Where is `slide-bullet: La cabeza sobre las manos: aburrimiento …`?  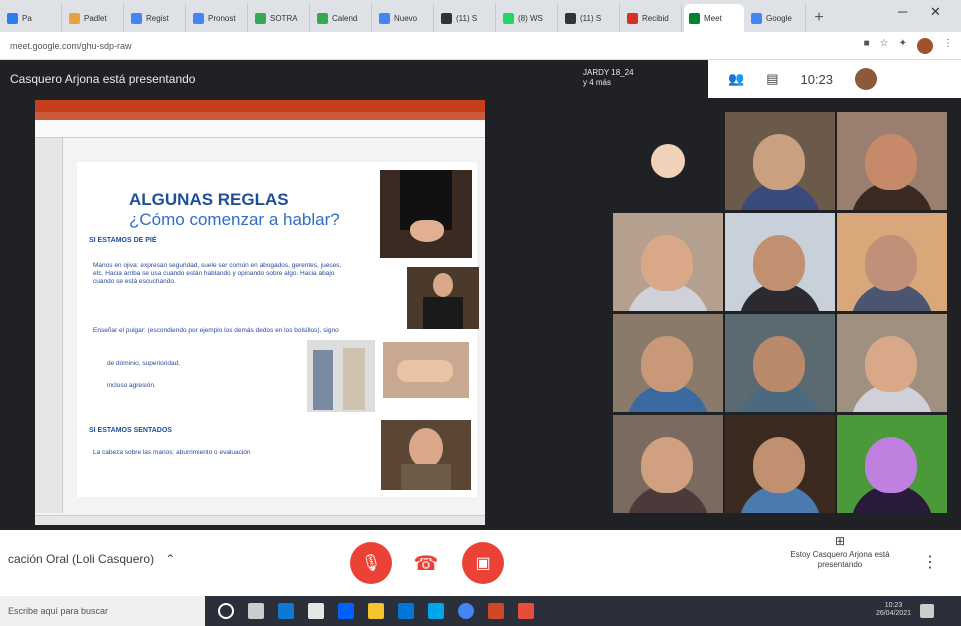
slide-bullet: La cabeza sobre las manos: aburrimiento … is located at coordinates (172, 452).